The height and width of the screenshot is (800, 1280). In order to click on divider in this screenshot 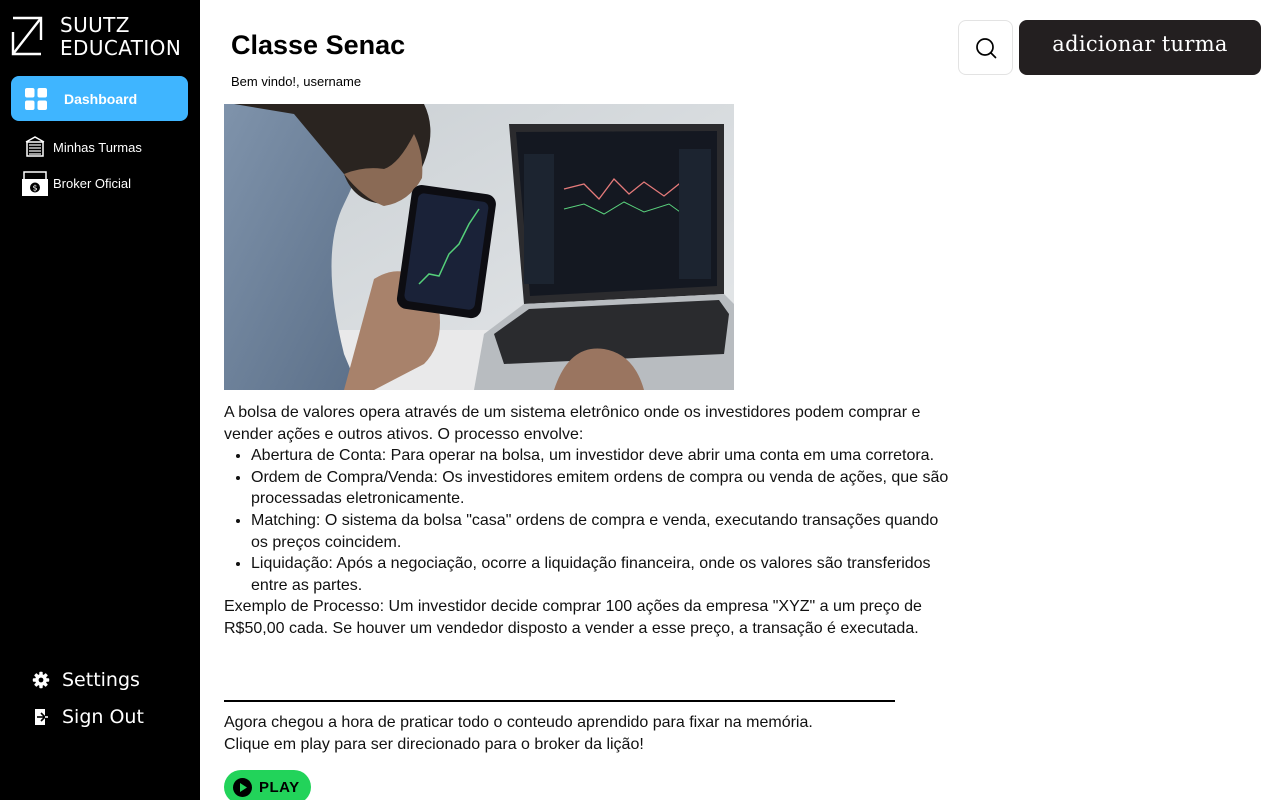, I will do `click(559, 701)`.